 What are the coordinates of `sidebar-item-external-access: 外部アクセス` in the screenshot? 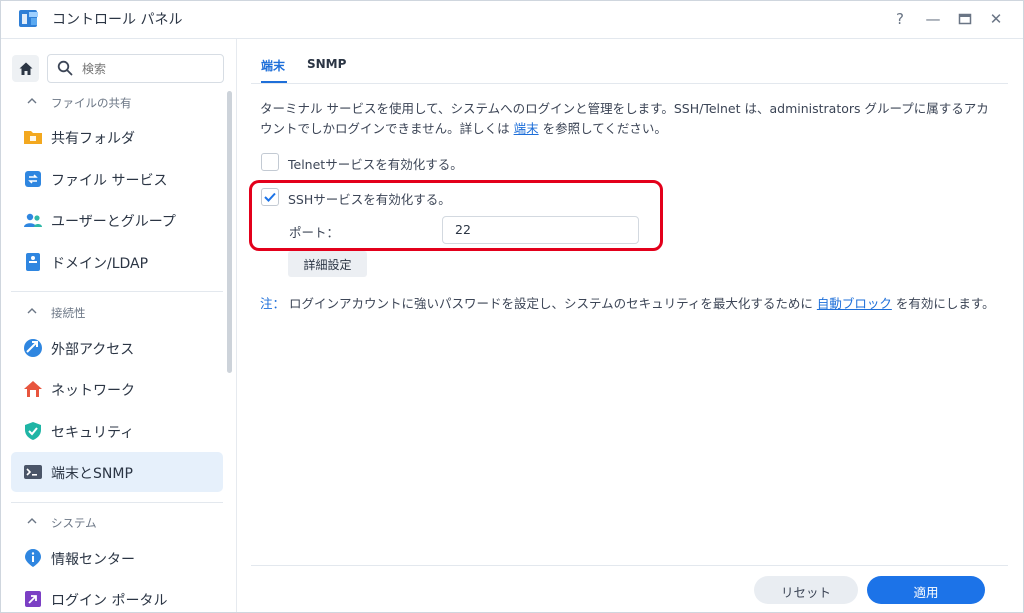 It's located at (117, 348).